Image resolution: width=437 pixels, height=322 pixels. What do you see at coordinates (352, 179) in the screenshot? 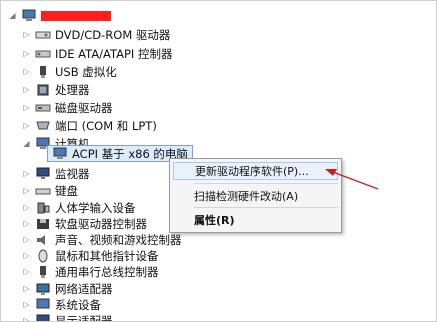
I see `annotation-arrow-icon` at bounding box center [352, 179].